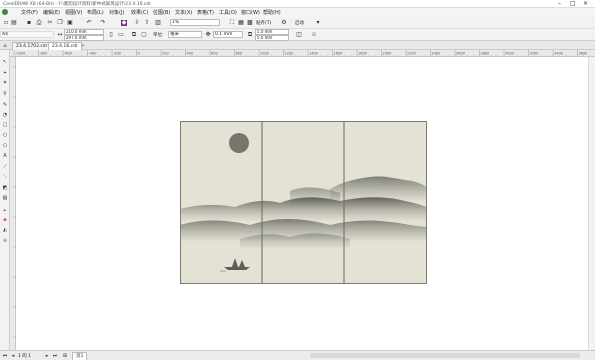  What do you see at coordinates (93, 54) in the screenshot?
I see `ruler-label: -400` at bounding box center [93, 54].